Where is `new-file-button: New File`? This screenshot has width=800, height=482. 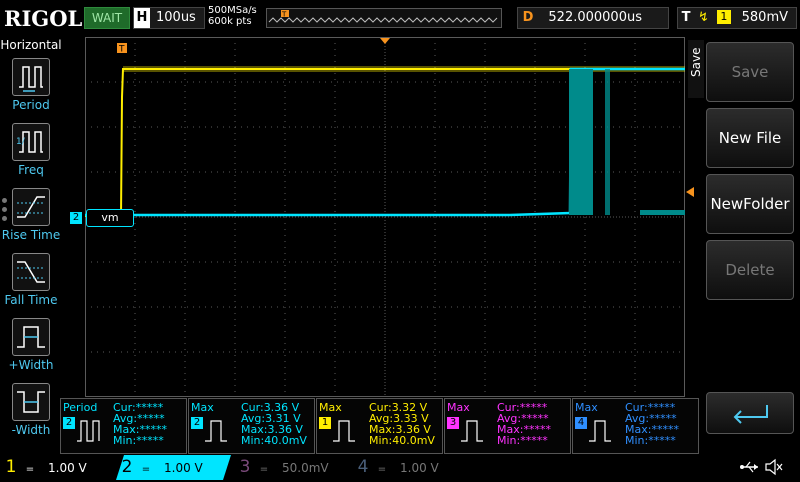 new-file-button: New File is located at coordinates (750, 138).